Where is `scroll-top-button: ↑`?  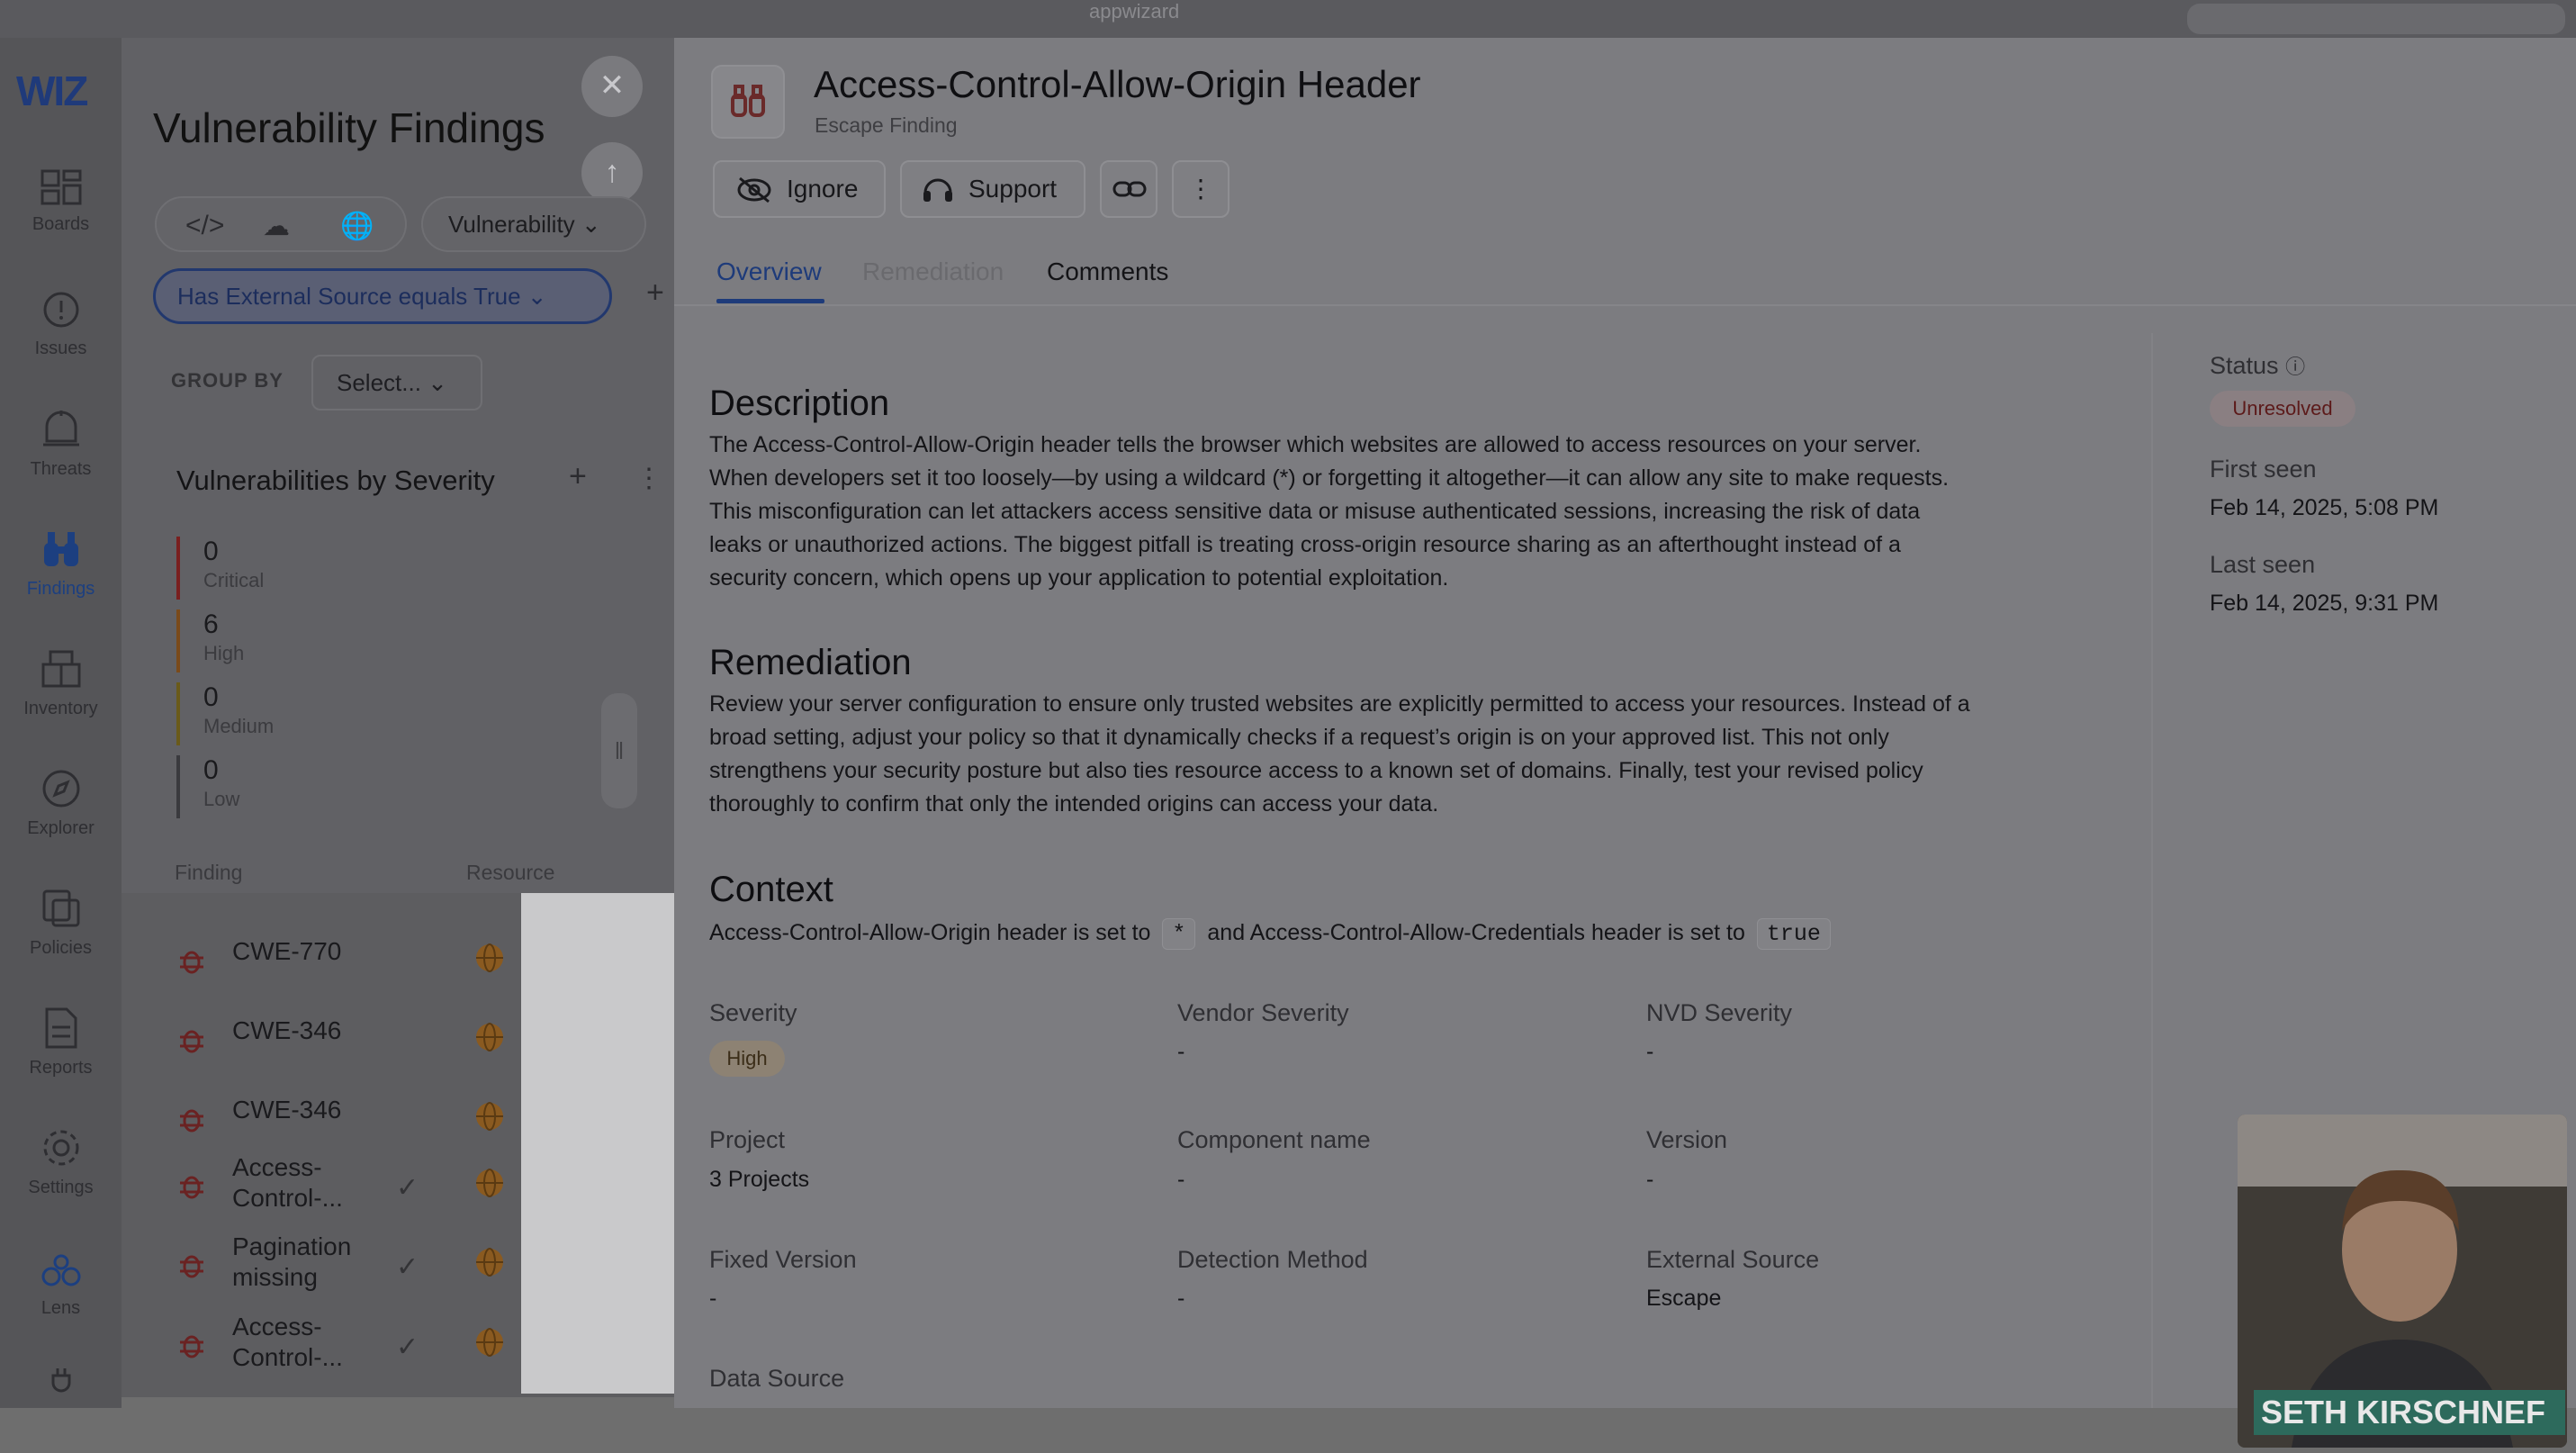
scroll-top-button: ↑ is located at coordinates (612, 172).